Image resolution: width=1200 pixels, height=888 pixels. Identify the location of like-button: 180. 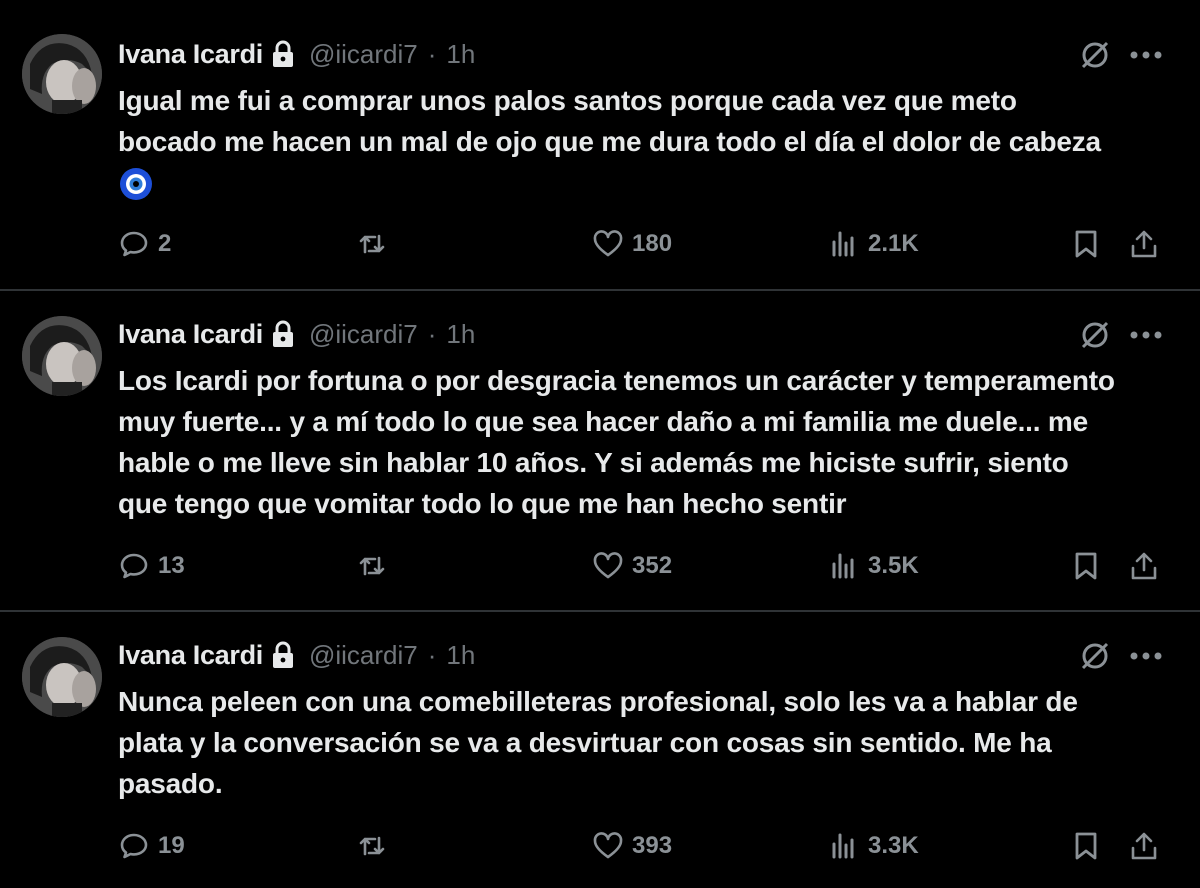
(632, 244).